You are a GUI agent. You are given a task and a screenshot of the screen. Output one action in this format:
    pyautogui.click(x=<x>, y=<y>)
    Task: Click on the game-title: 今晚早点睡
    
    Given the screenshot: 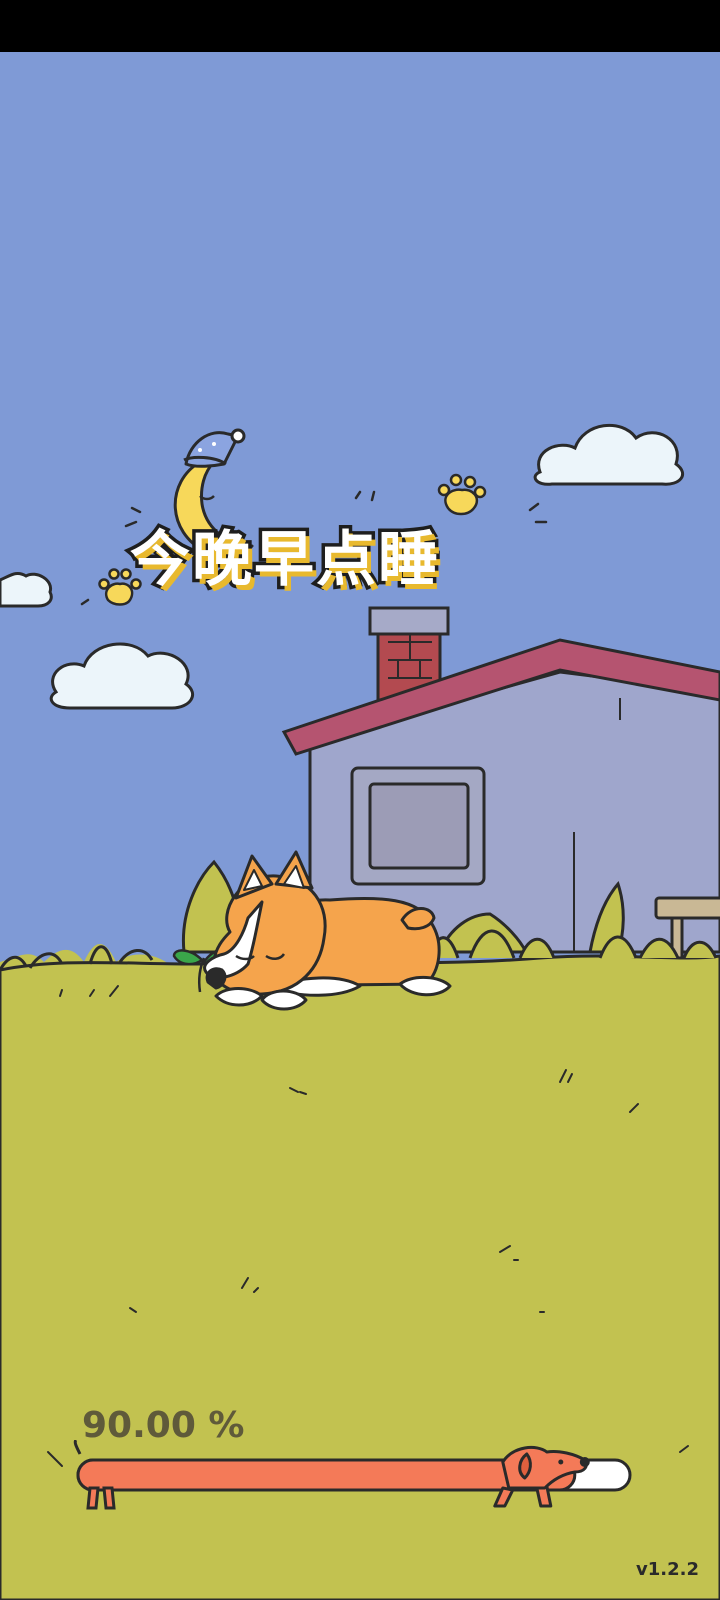 What is the action you would take?
    pyautogui.click(x=284, y=560)
    